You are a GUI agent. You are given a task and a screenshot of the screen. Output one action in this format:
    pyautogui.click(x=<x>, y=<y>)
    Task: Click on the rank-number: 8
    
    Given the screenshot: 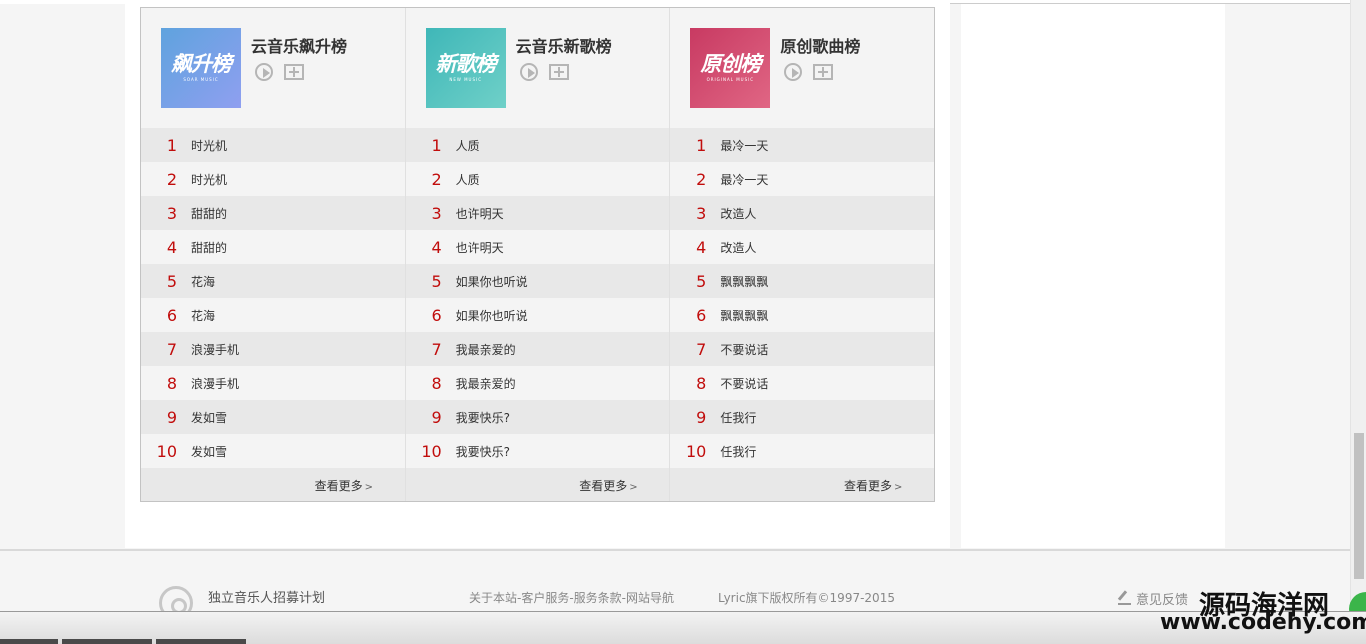 What is the action you would take?
    pyautogui.click(x=436, y=383)
    